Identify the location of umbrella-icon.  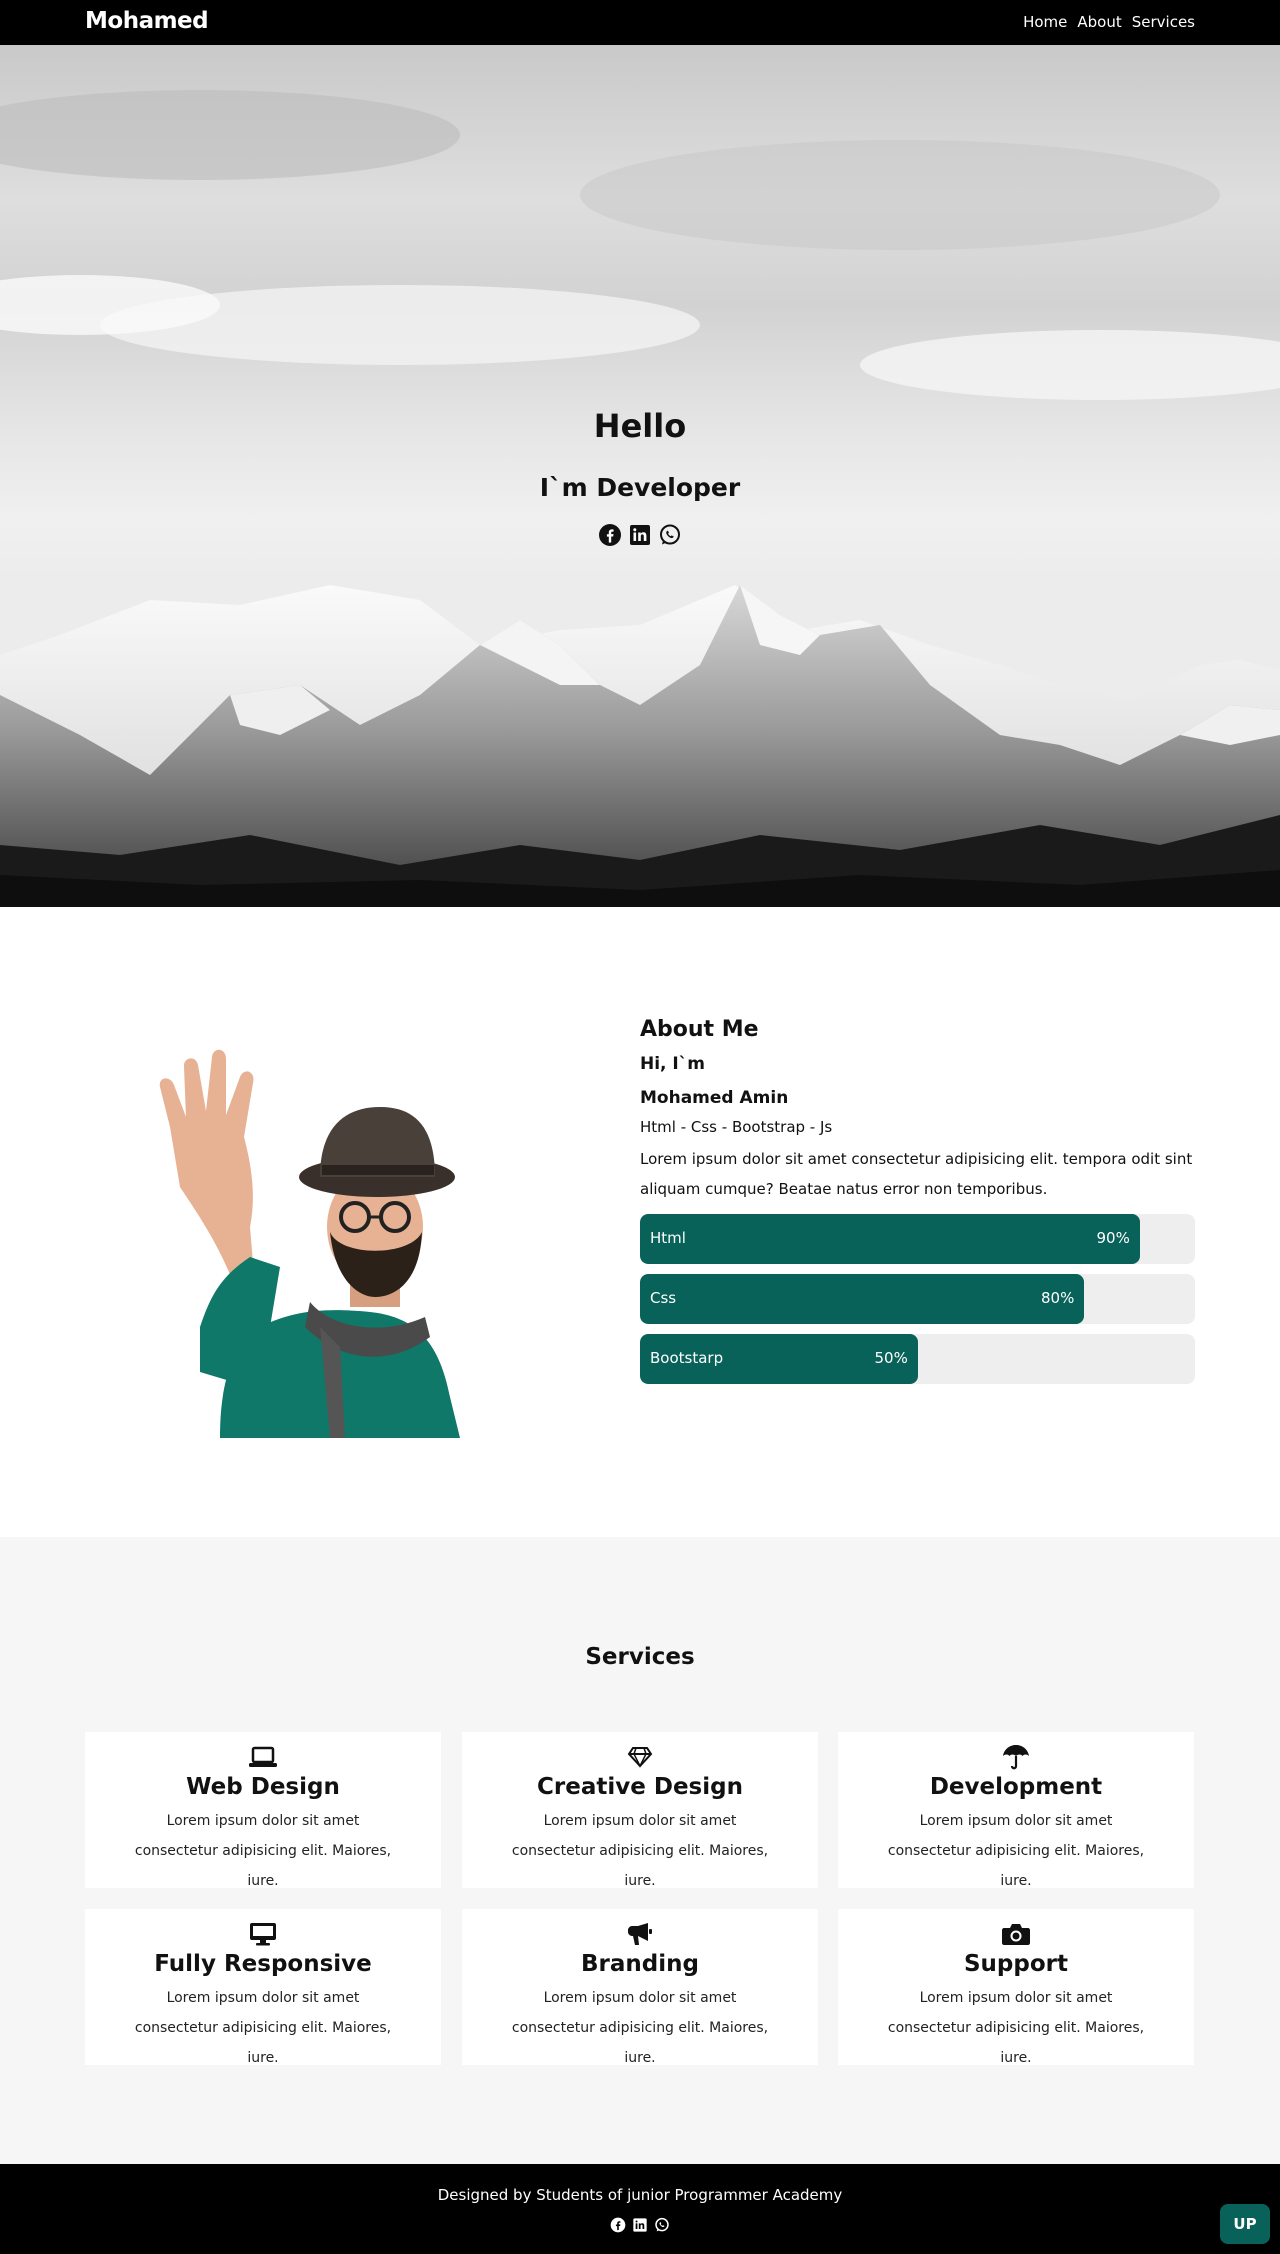
(1016, 1757).